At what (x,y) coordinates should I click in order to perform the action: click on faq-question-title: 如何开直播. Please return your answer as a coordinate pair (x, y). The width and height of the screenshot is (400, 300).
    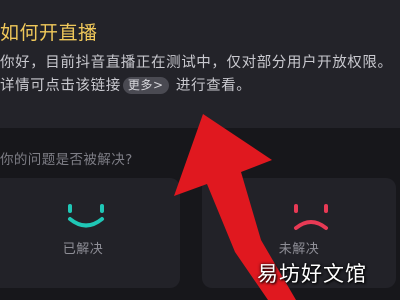
    Looking at the image, I should click on (49, 33).